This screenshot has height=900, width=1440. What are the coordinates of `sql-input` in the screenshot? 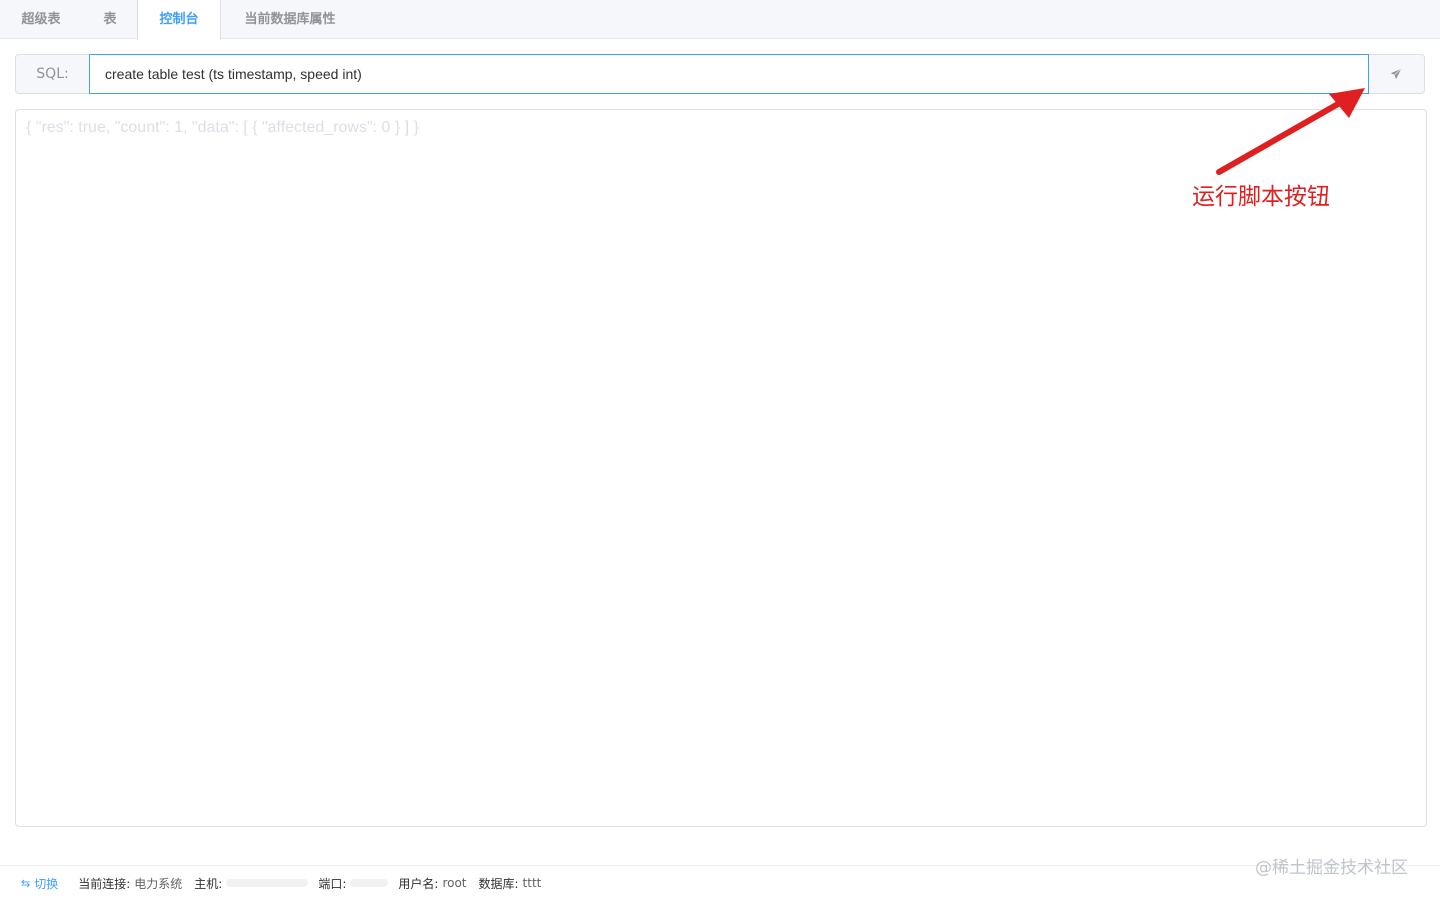 It's located at (729, 74).